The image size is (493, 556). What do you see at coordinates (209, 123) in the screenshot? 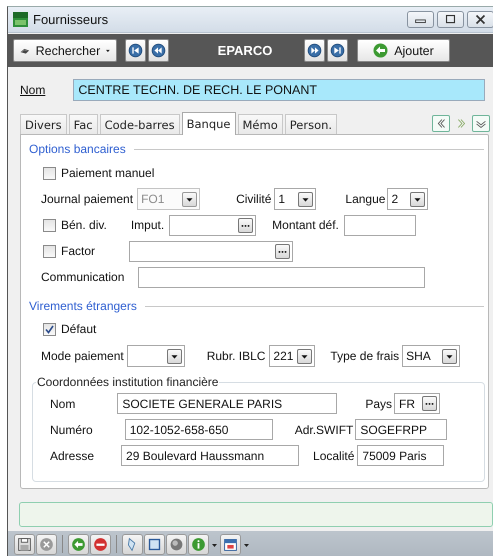
I see `tab: Banque` at bounding box center [209, 123].